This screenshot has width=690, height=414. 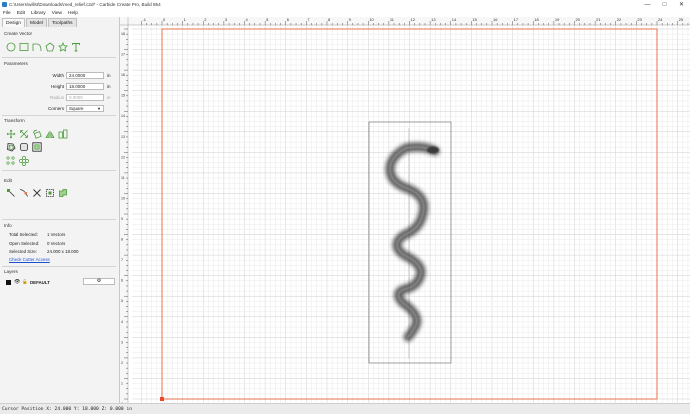 What do you see at coordinates (11, 134) in the screenshot?
I see `move-icon` at bounding box center [11, 134].